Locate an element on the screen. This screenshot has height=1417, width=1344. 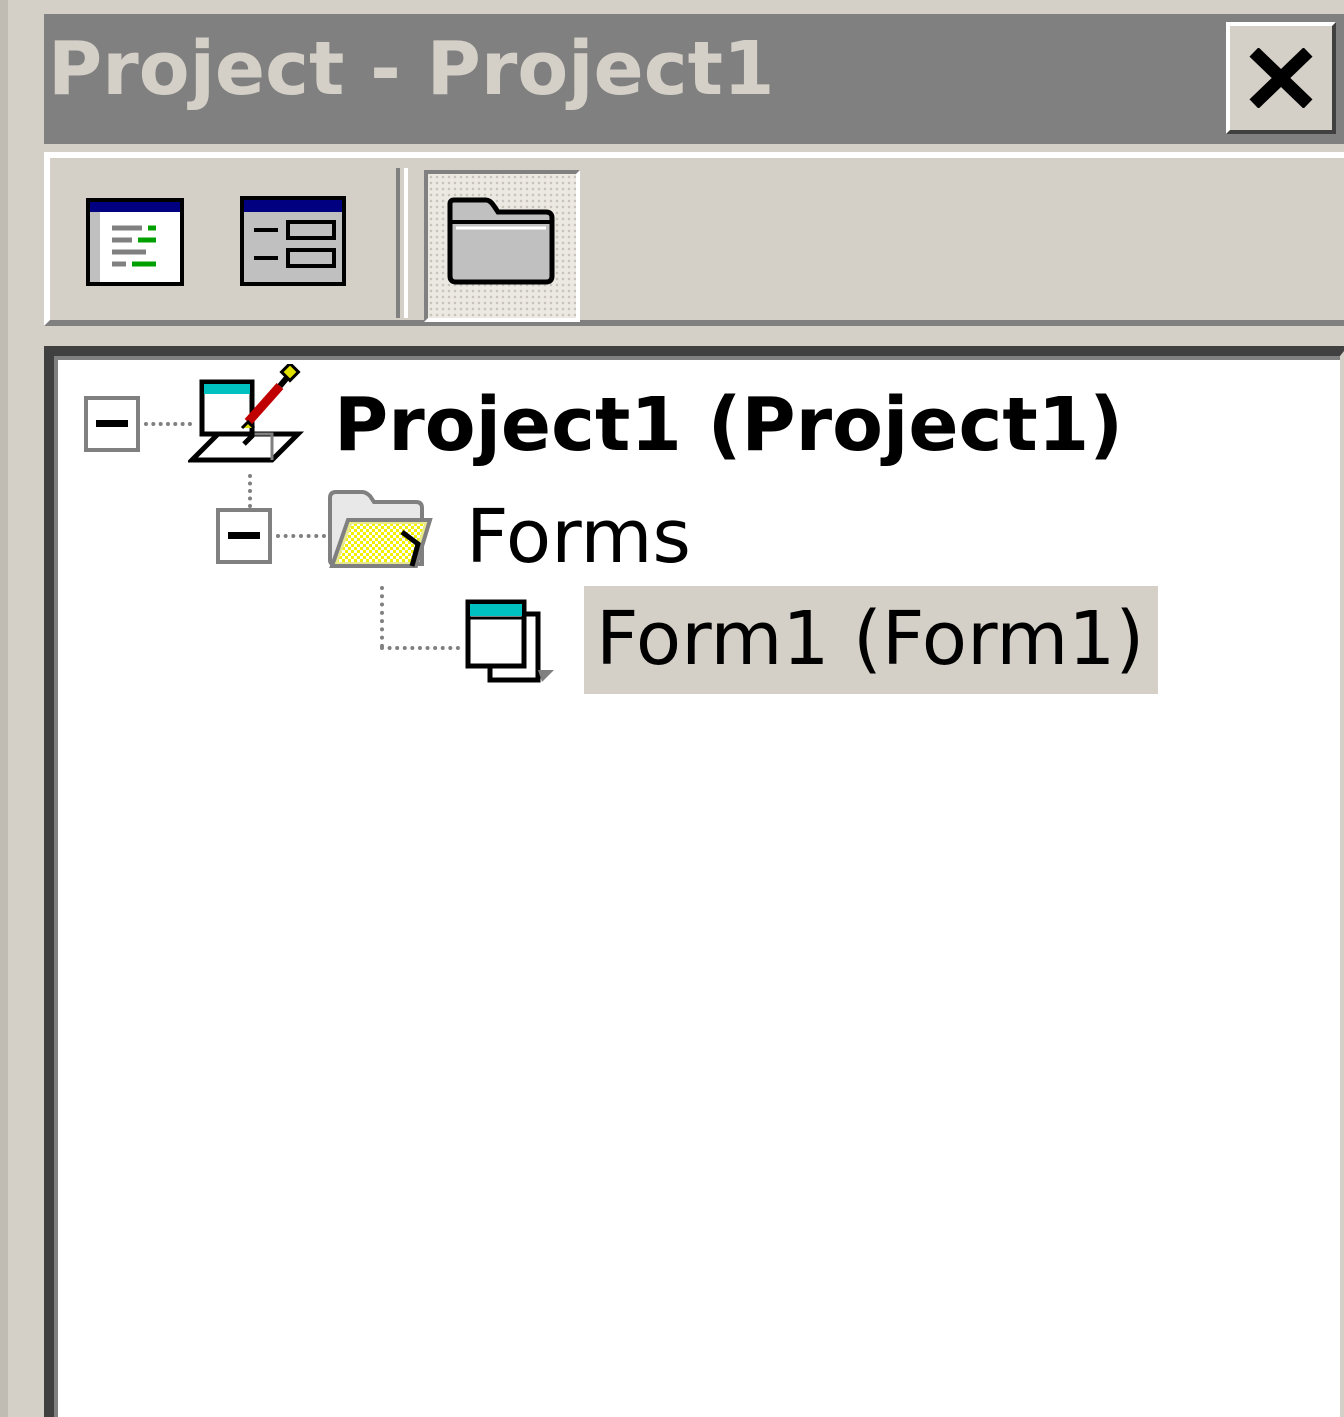
form1-node-label: Form1 (Form1) is located at coordinates (871, 640).